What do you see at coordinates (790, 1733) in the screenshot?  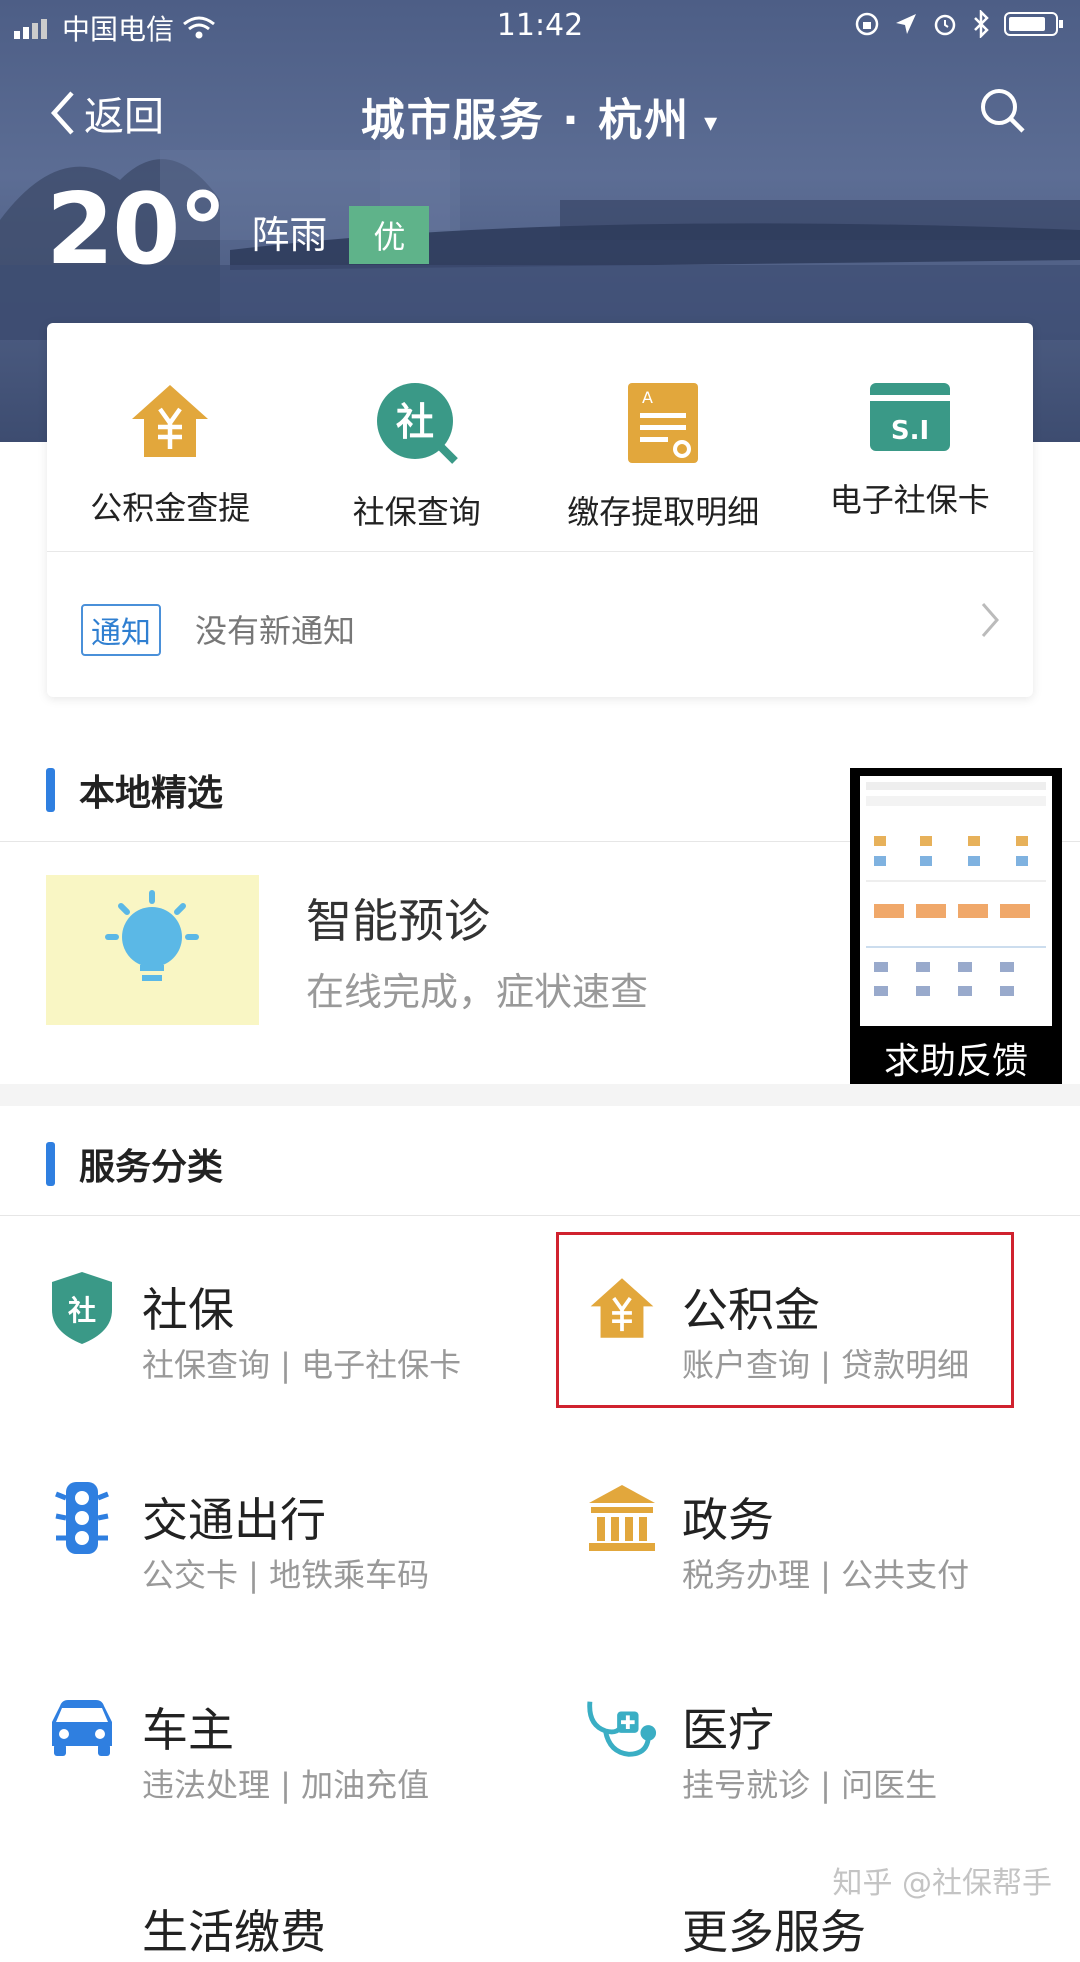 I see `category-medical: 医疗 挂号就诊 | 问医生` at bounding box center [790, 1733].